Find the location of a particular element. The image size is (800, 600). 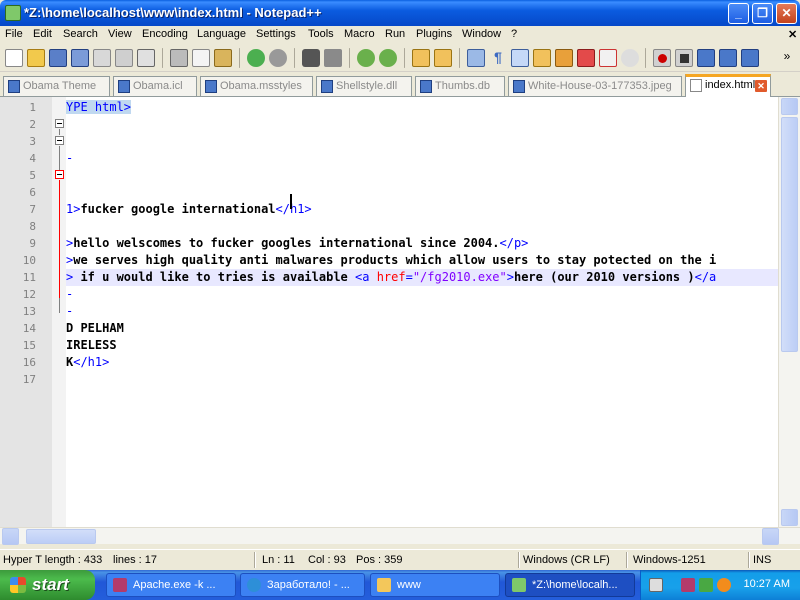

scroll-right-button is located at coordinates (770, 536).